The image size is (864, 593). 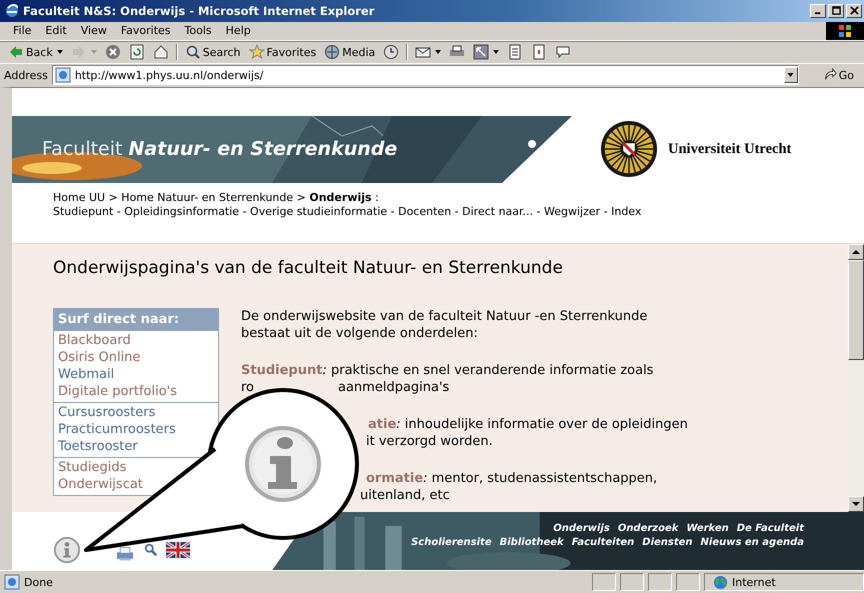 What do you see at coordinates (752, 543) in the screenshot?
I see `footer-link: Nieuws en agenda` at bounding box center [752, 543].